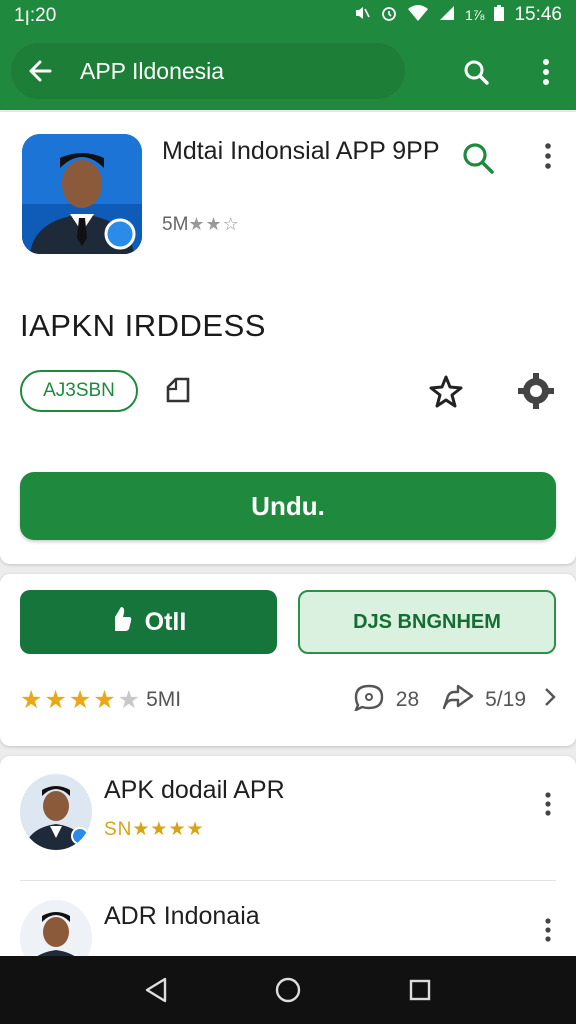 The height and width of the screenshot is (1024, 576). What do you see at coordinates (56, 812) in the screenshot?
I see `avatar` at bounding box center [56, 812].